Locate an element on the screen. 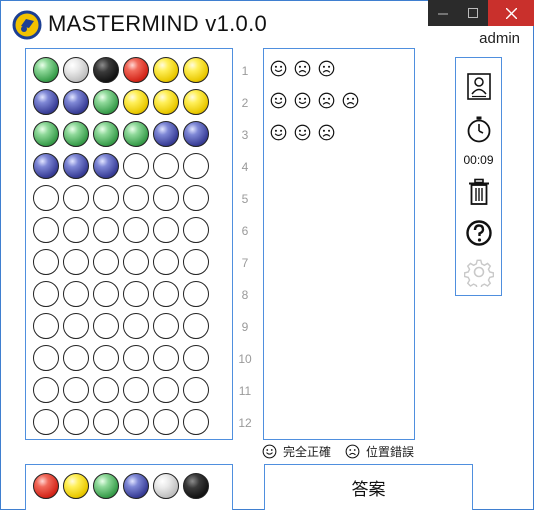  palette-color-blue is located at coordinates (136, 486).